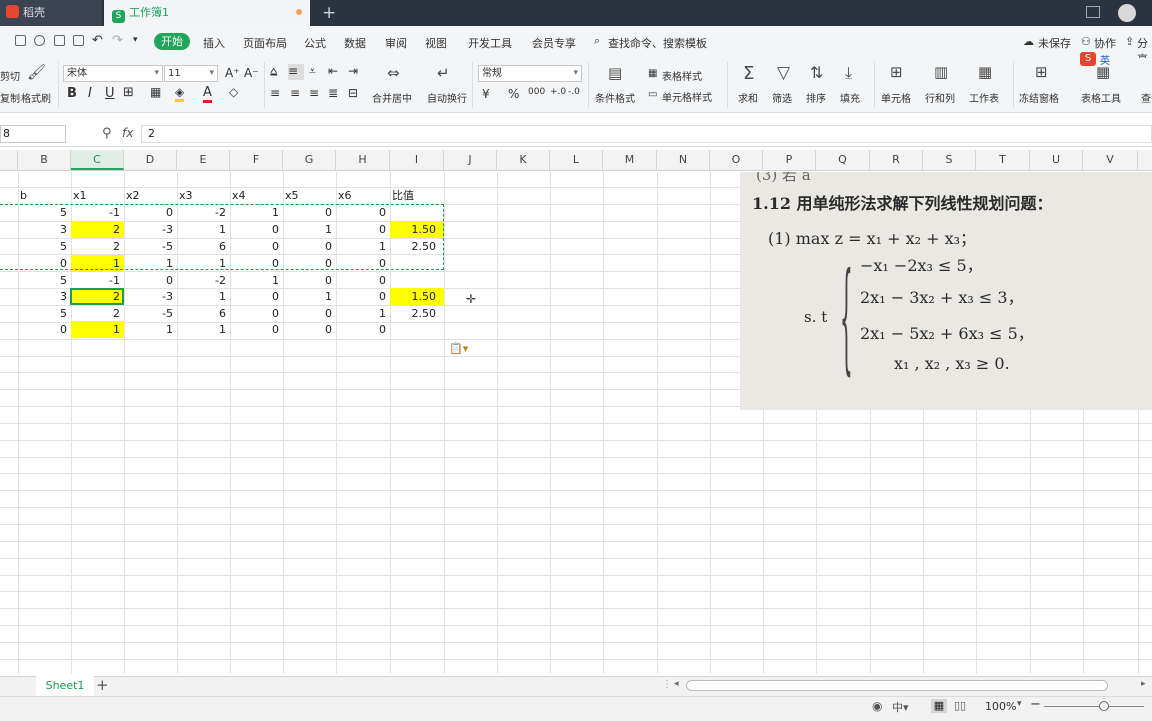  What do you see at coordinates (877, 706) in the screenshot?
I see `eye-protection-icon: ◉` at bounding box center [877, 706].